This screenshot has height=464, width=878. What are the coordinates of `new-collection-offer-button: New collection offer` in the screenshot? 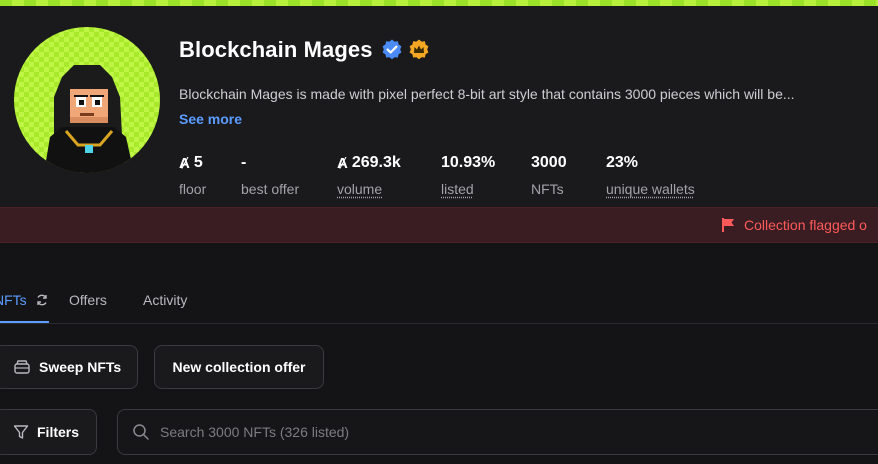 It's located at (239, 367).